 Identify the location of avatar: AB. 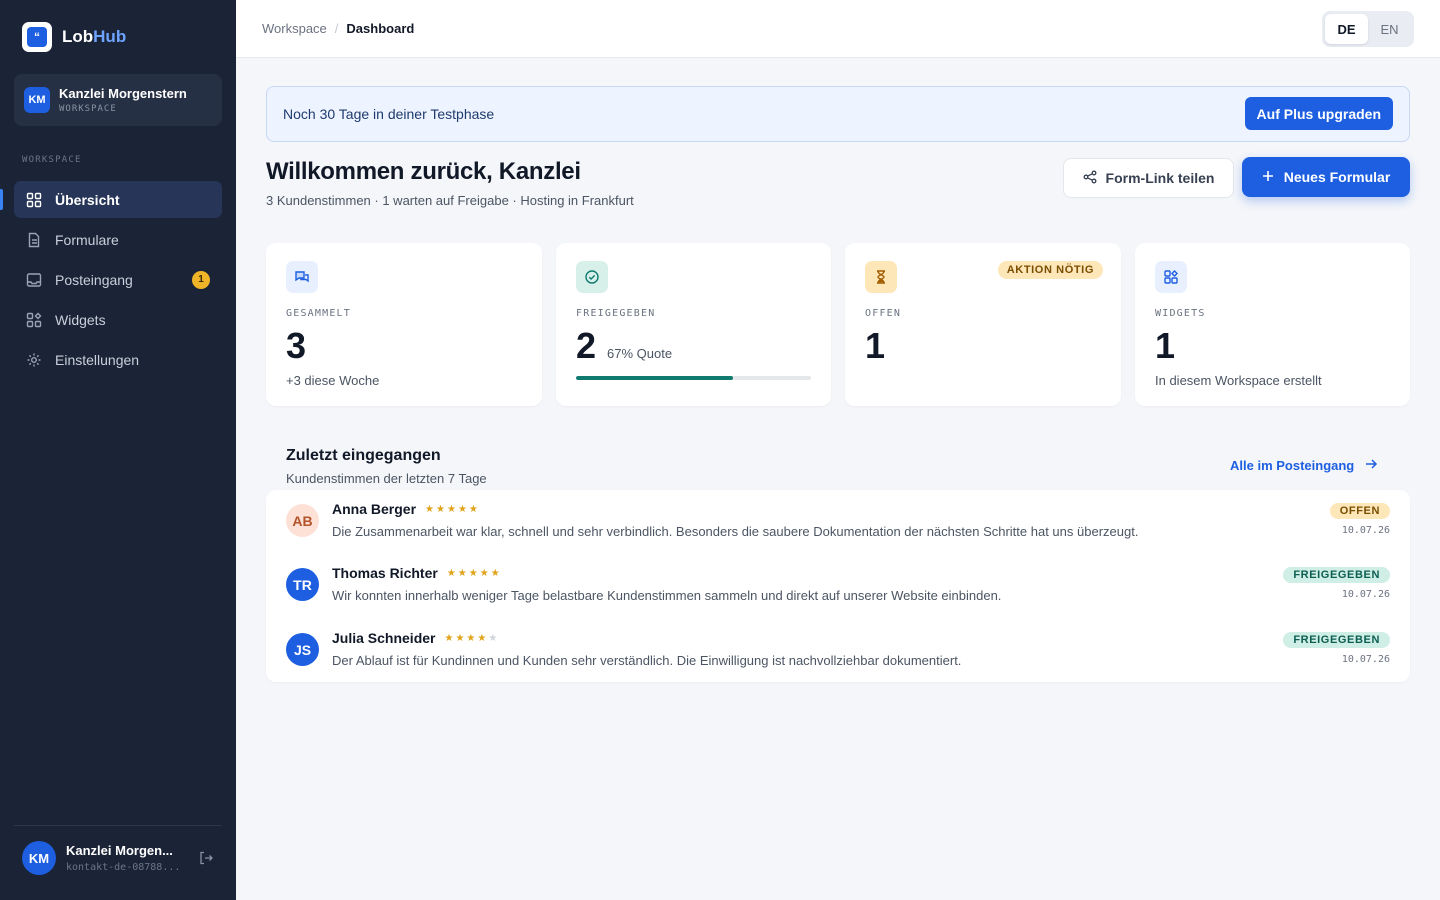
(302, 520).